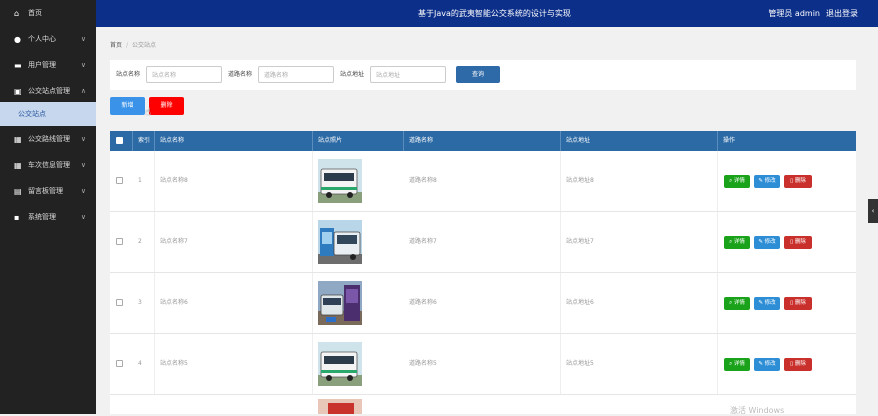 The height and width of the screenshot is (416, 878). What do you see at coordinates (127, 106) in the screenshot?
I see `add-button: 新增` at bounding box center [127, 106].